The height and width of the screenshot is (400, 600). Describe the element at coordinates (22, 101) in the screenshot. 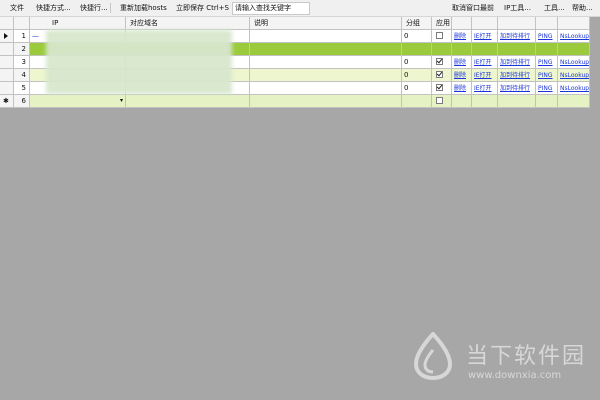

I see `row-number: 6` at that location.